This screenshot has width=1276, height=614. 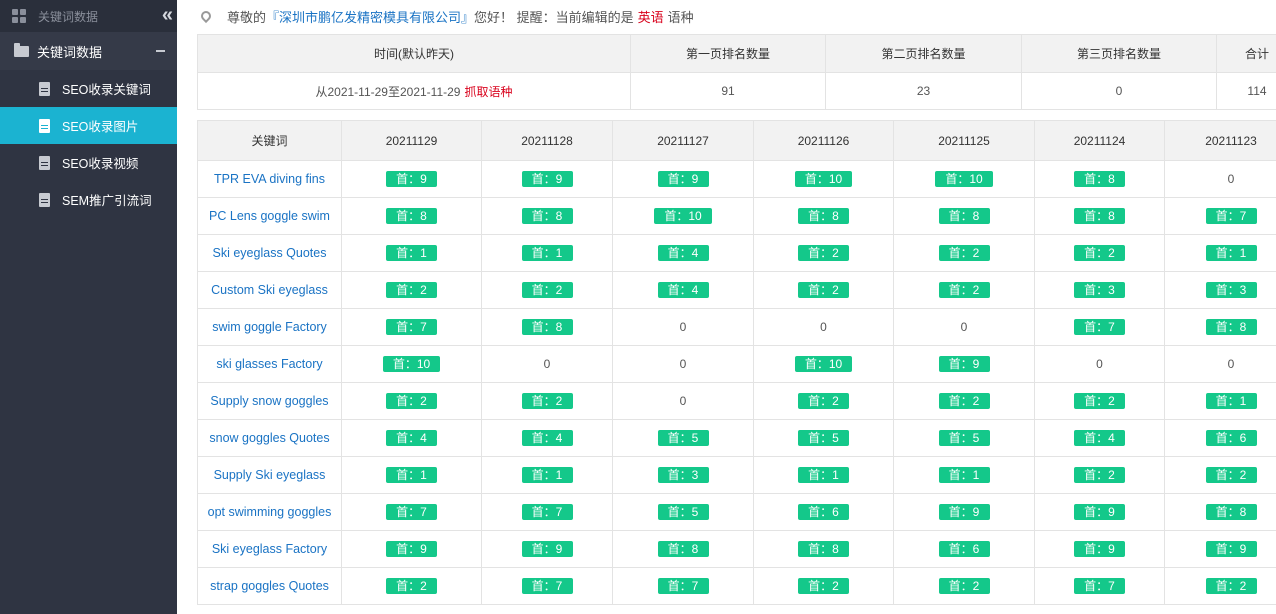 I want to click on minus-icon, so click(x=160, y=51).